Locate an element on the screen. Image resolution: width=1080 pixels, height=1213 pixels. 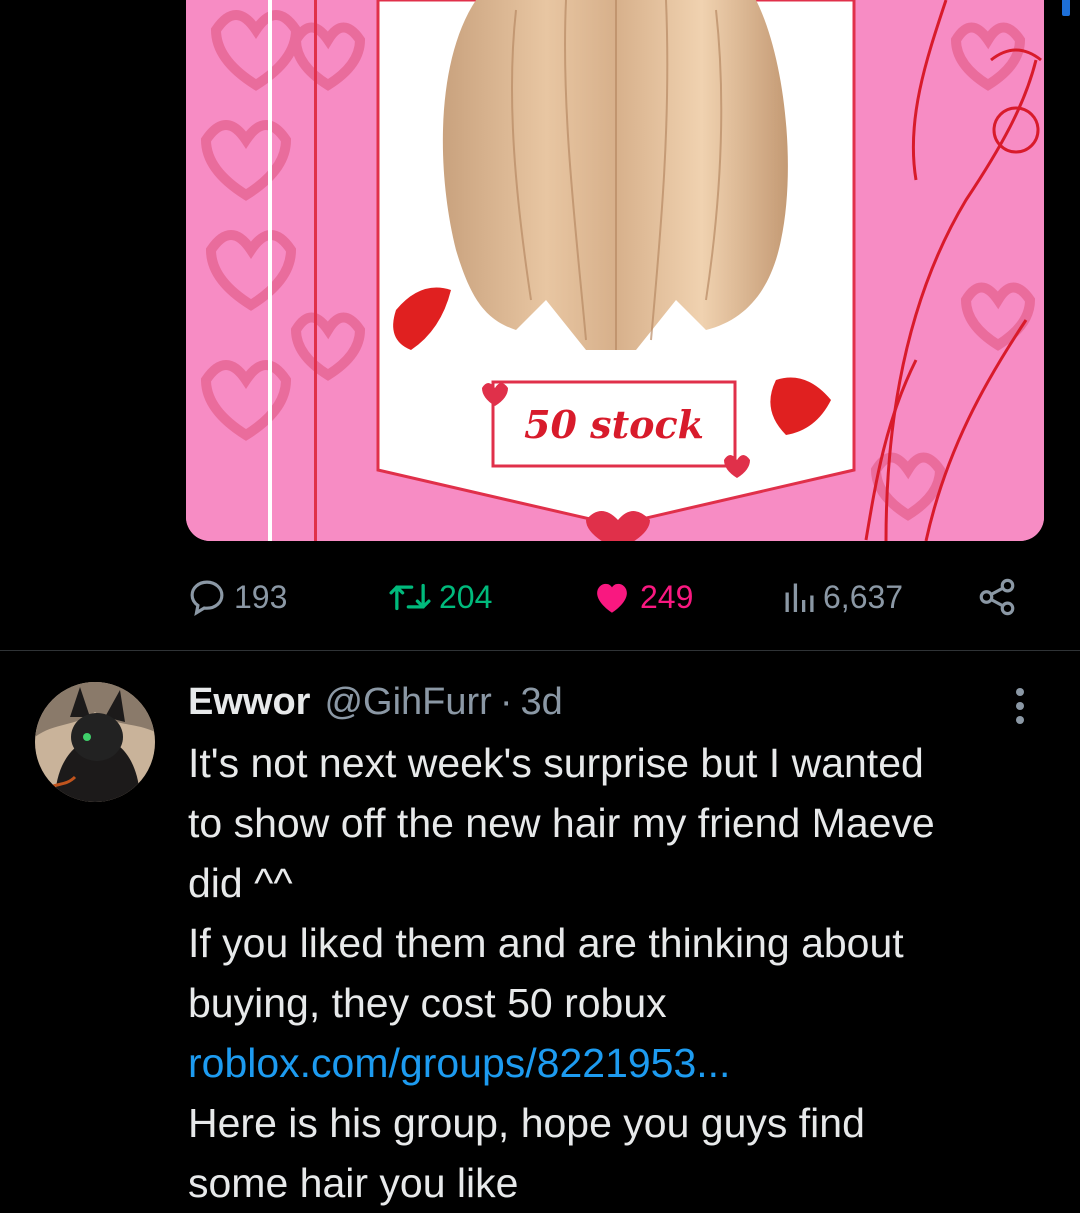
share-button is located at coordinates (997, 597).